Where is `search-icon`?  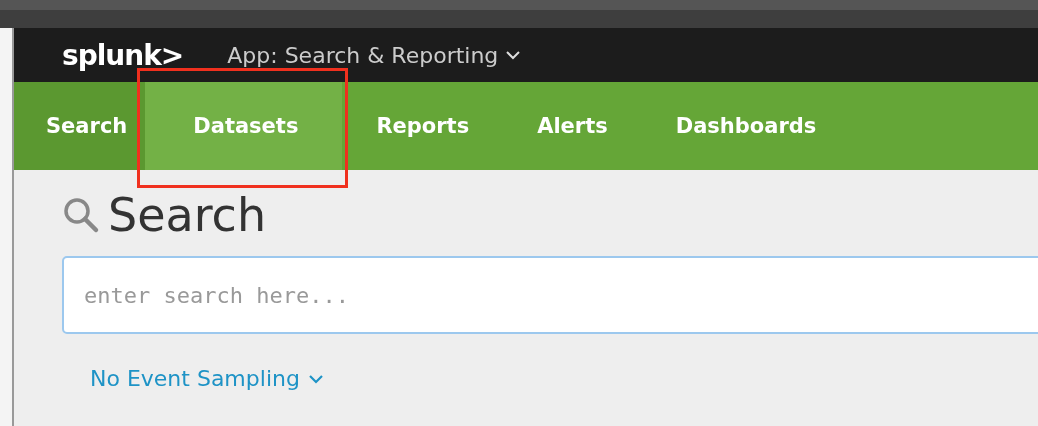
search-icon is located at coordinates (81, 215).